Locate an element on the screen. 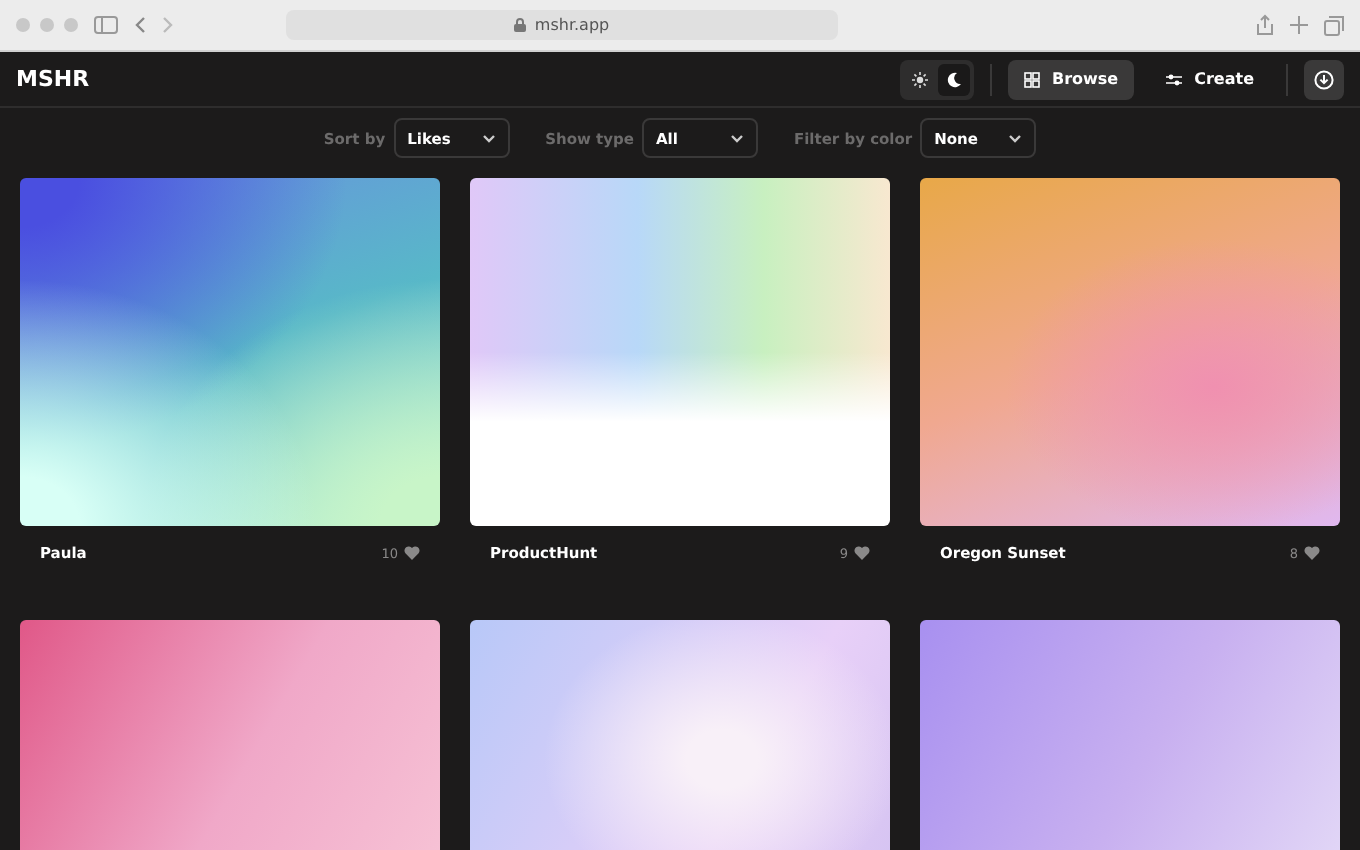 The image size is (1360, 850). download-button is located at coordinates (1324, 79).